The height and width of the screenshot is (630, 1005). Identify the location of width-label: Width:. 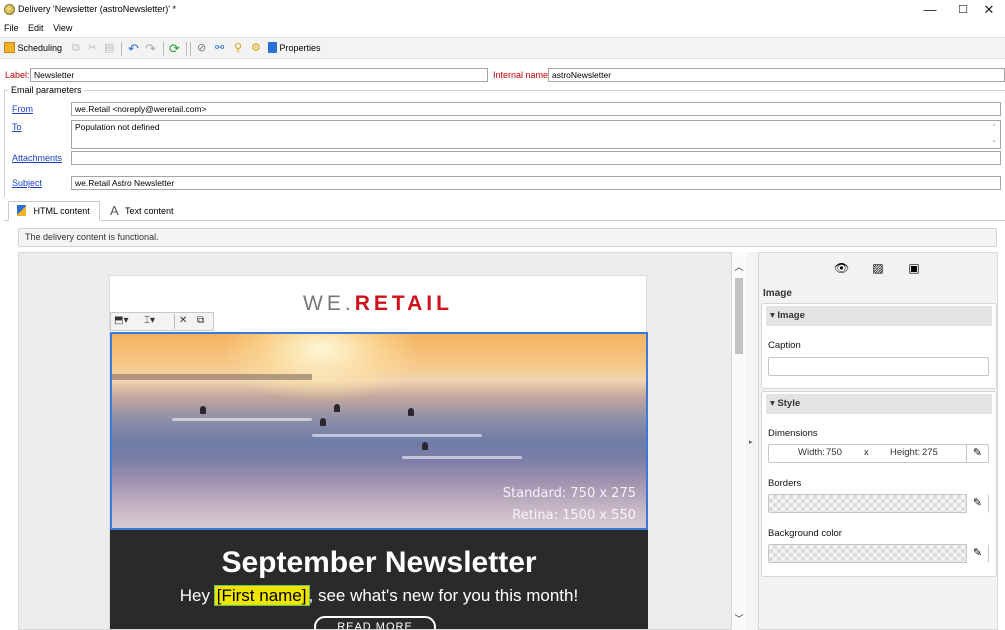
(811, 452).